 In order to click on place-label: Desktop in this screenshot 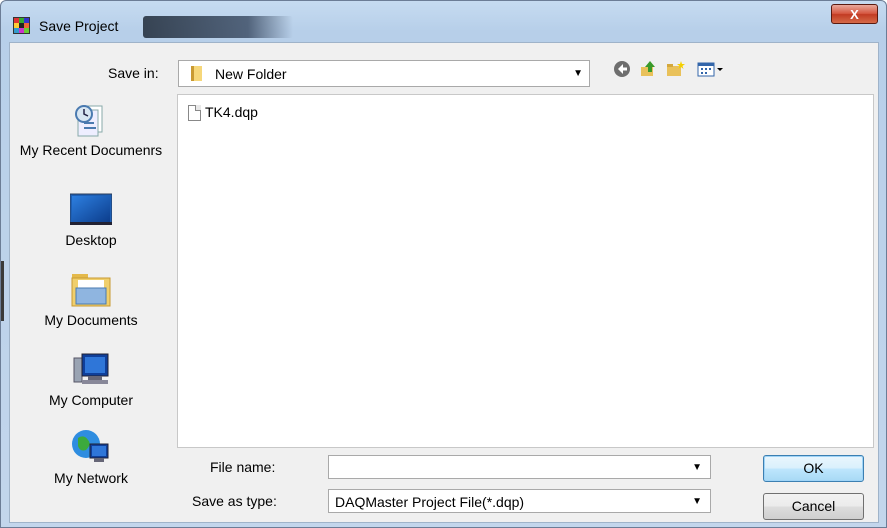, I will do `click(91, 240)`.